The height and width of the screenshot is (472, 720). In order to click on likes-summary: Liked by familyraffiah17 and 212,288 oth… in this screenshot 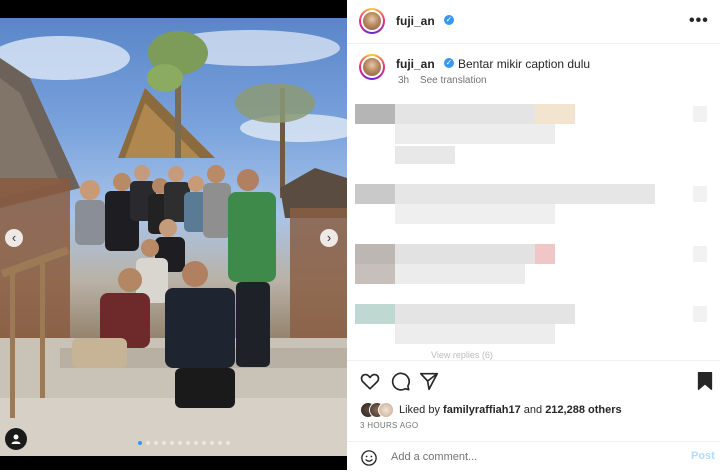, I will do `click(540, 410)`.